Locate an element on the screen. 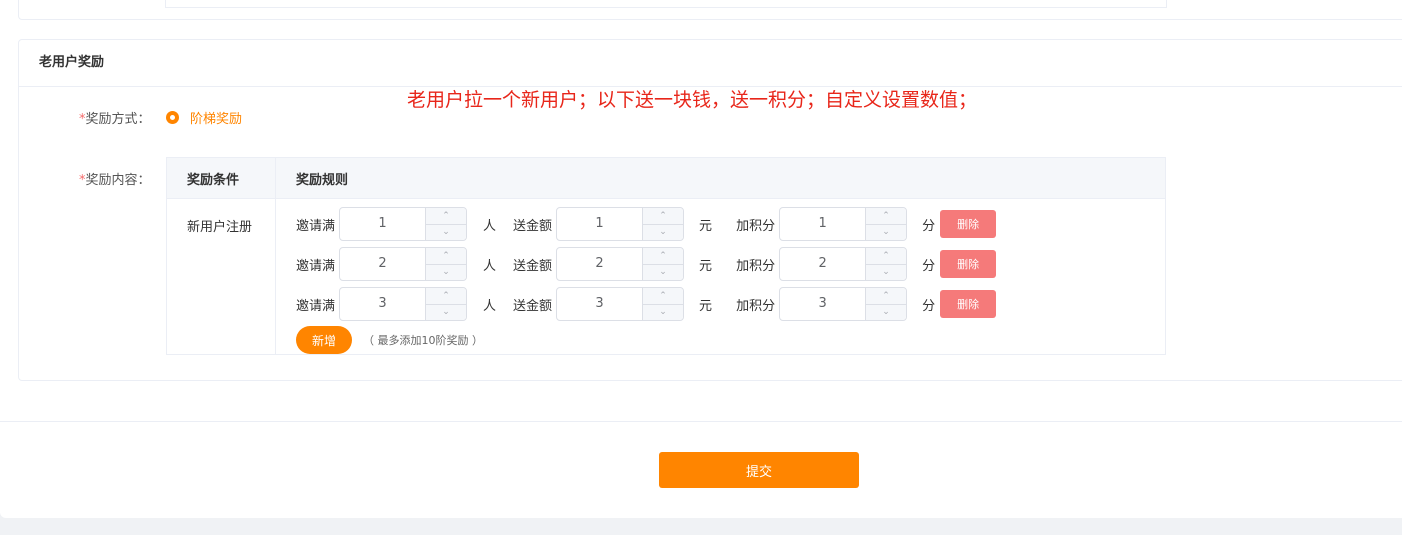  annotation-note: 老用户拉一个新用户；以下送一块钱，送一积分；自定义设置数值； is located at coordinates (692, 100).